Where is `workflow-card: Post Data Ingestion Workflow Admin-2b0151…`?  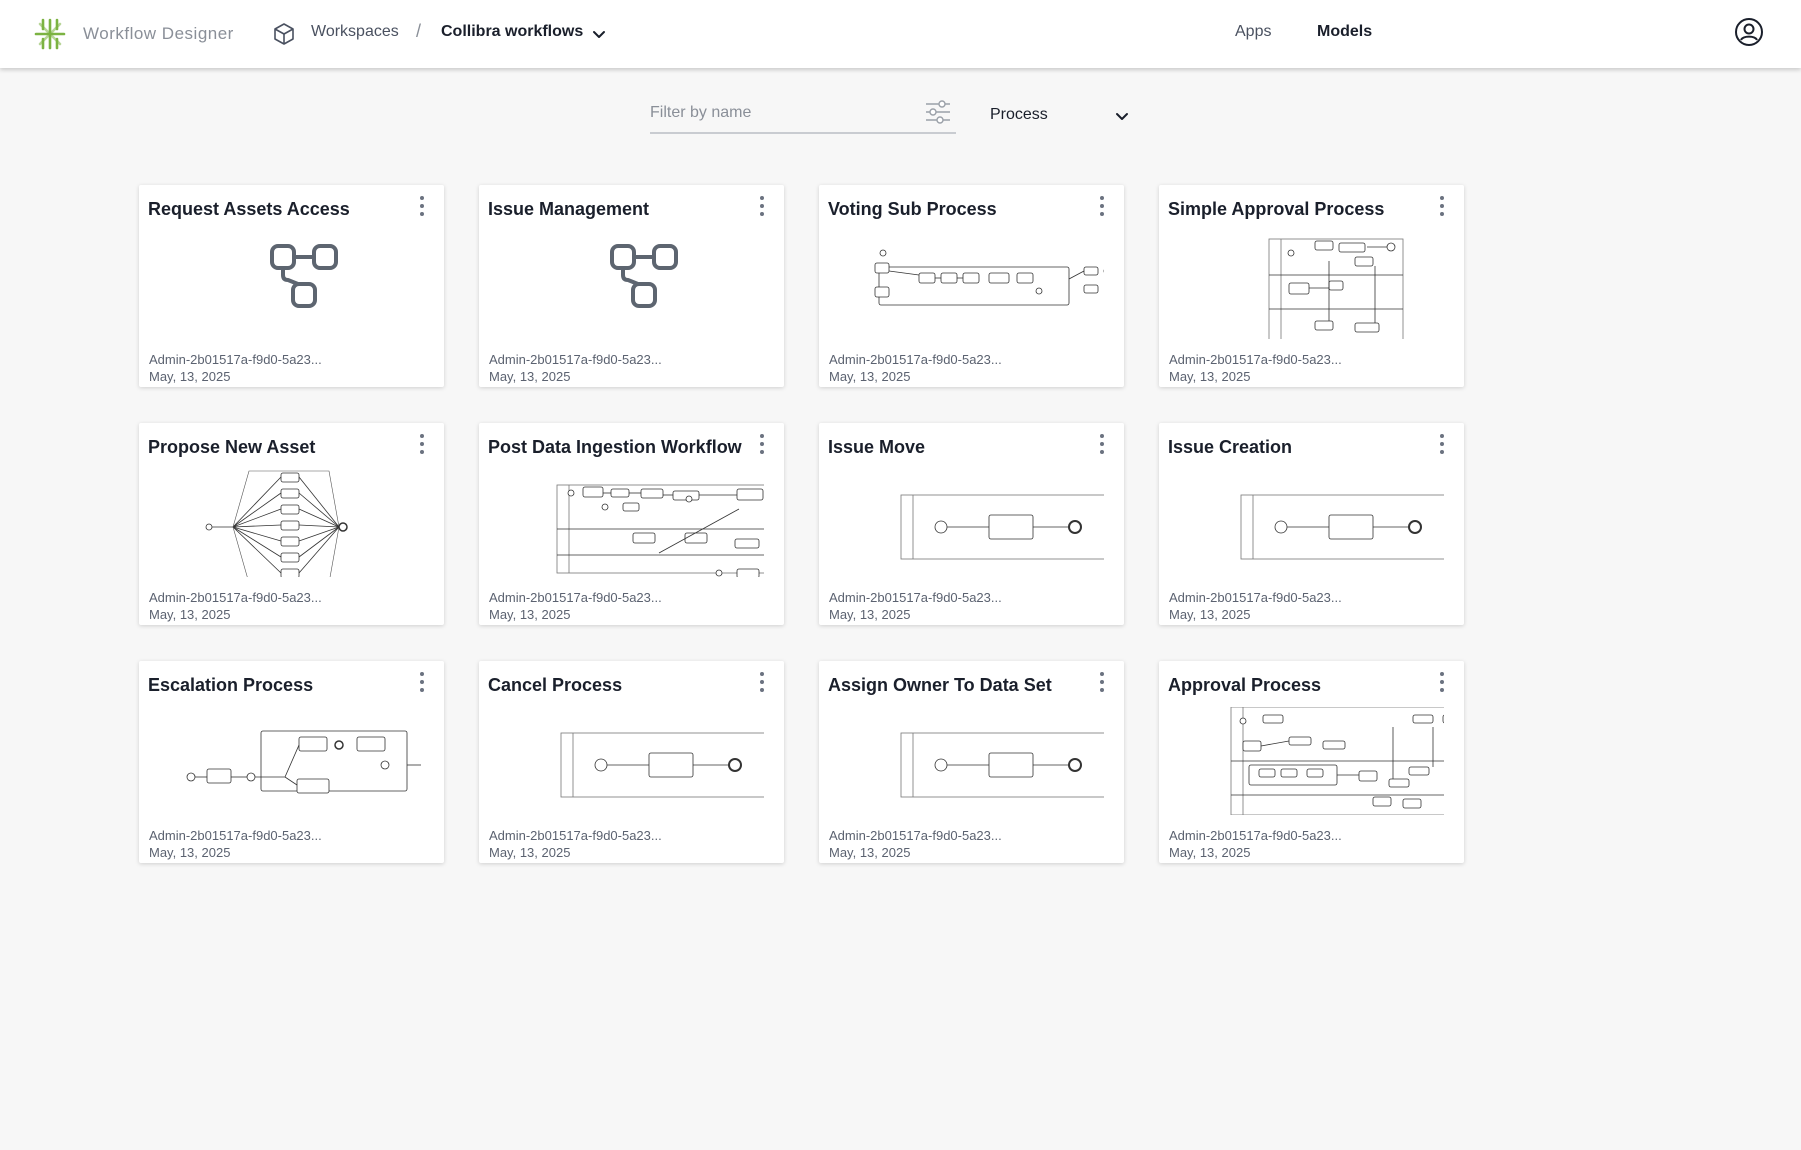
workflow-card: Post Data Ingestion Workflow Admin-2b0151… is located at coordinates (631, 524).